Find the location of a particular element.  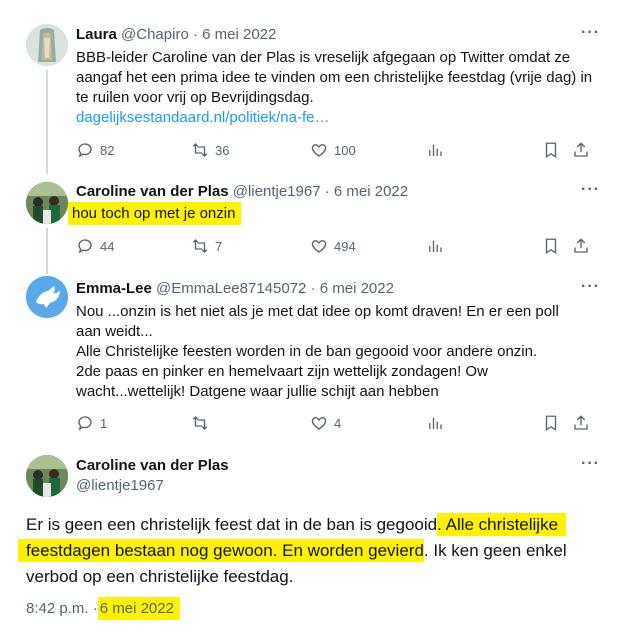

avatar-laura is located at coordinates (47, 45).